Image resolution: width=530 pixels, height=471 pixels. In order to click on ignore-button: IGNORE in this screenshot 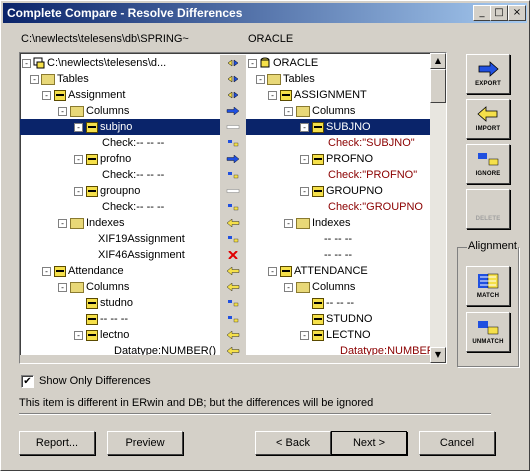, I will do `click(488, 164)`.